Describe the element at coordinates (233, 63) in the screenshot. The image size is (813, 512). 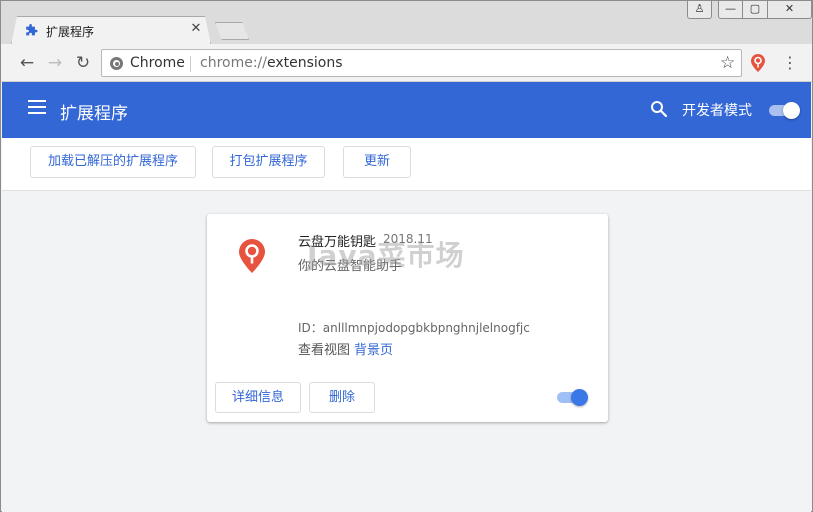
I see `url-scheme: chrome://` at that location.